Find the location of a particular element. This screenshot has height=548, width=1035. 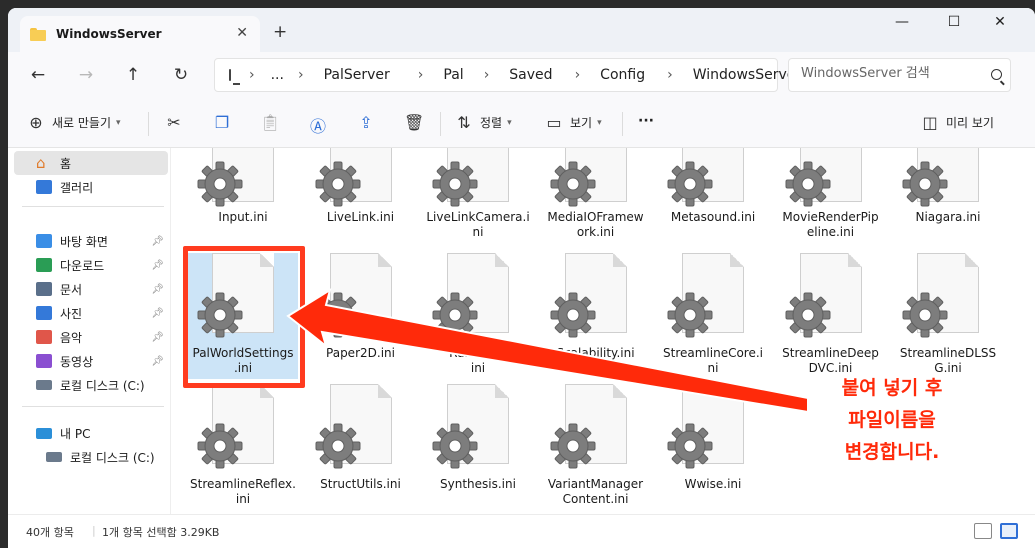

annotation-arrow is located at coordinates (547, 350).